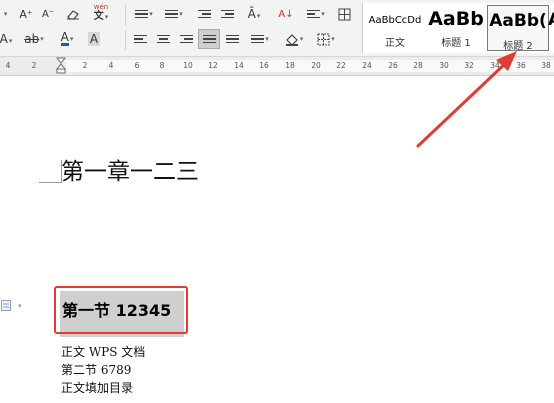  I want to click on align-left-button, so click(140, 39).